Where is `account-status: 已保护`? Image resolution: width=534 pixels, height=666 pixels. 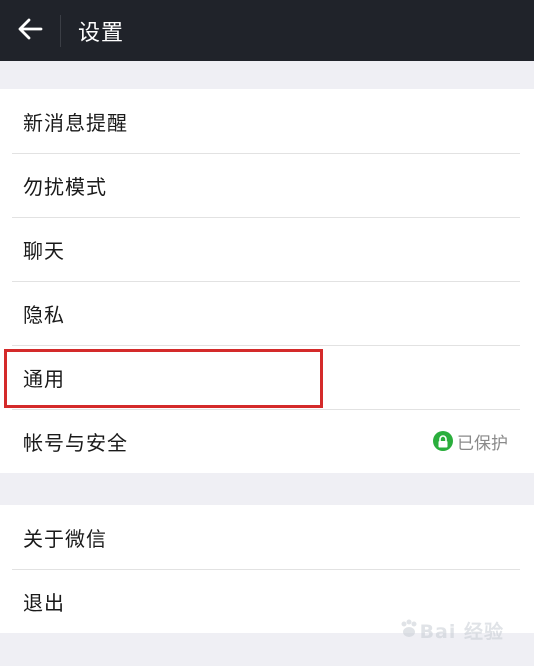 account-status: 已保护 is located at coordinates (470, 441).